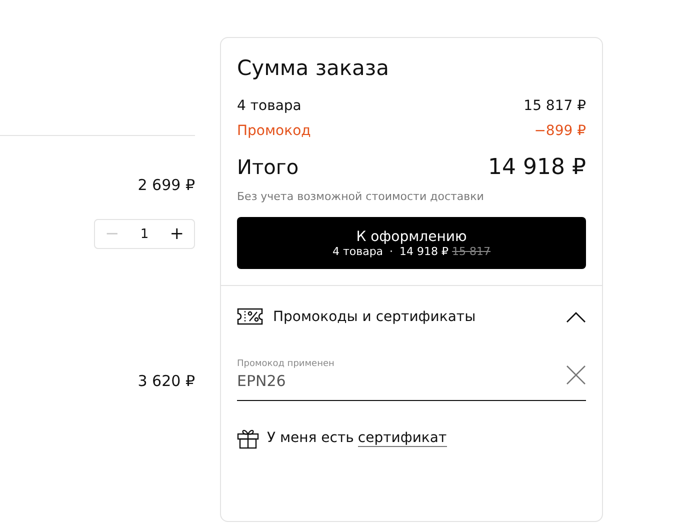 The image size is (696, 529). I want to click on coupon-percent-icon, so click(250, 316).